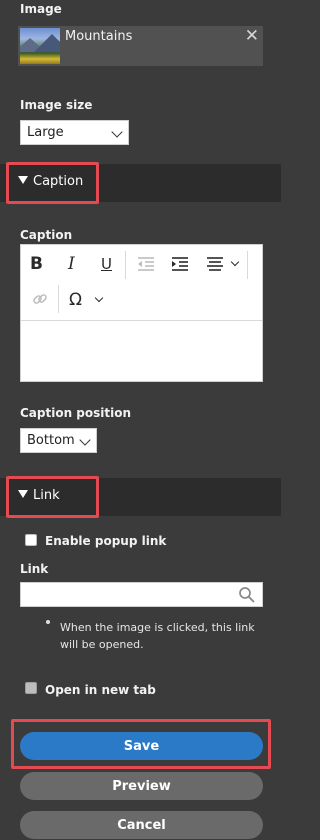  What do you see at coordinates (76, 413) in the screenshot?
I see `caption-position-label: Caption position` at bounding box center [76, 413].